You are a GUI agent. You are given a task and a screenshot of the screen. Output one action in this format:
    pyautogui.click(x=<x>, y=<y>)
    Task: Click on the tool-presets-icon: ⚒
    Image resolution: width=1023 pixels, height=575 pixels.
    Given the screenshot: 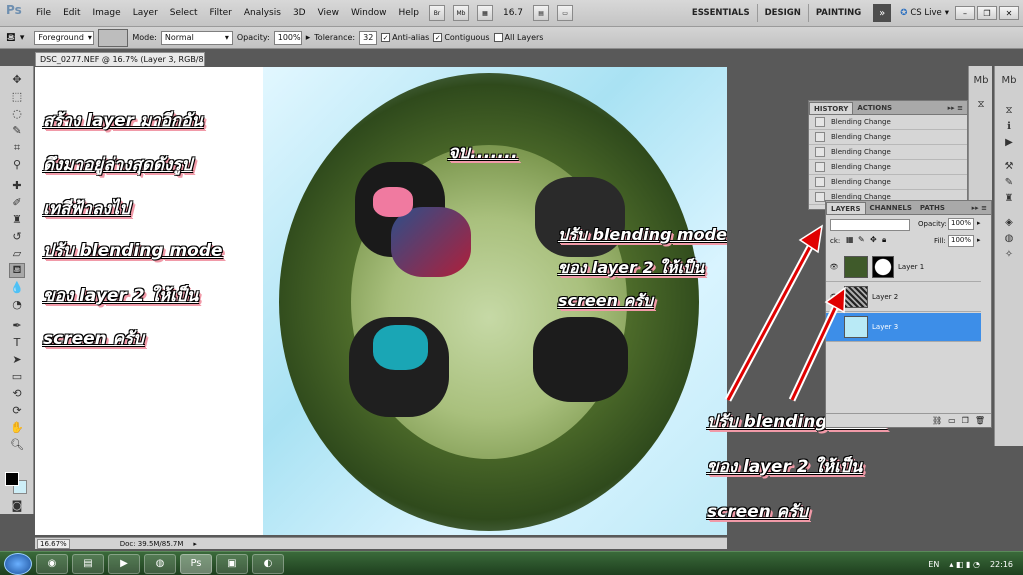 What is the action you would take?
    pyautogui.click(x=1009, y=166)
    